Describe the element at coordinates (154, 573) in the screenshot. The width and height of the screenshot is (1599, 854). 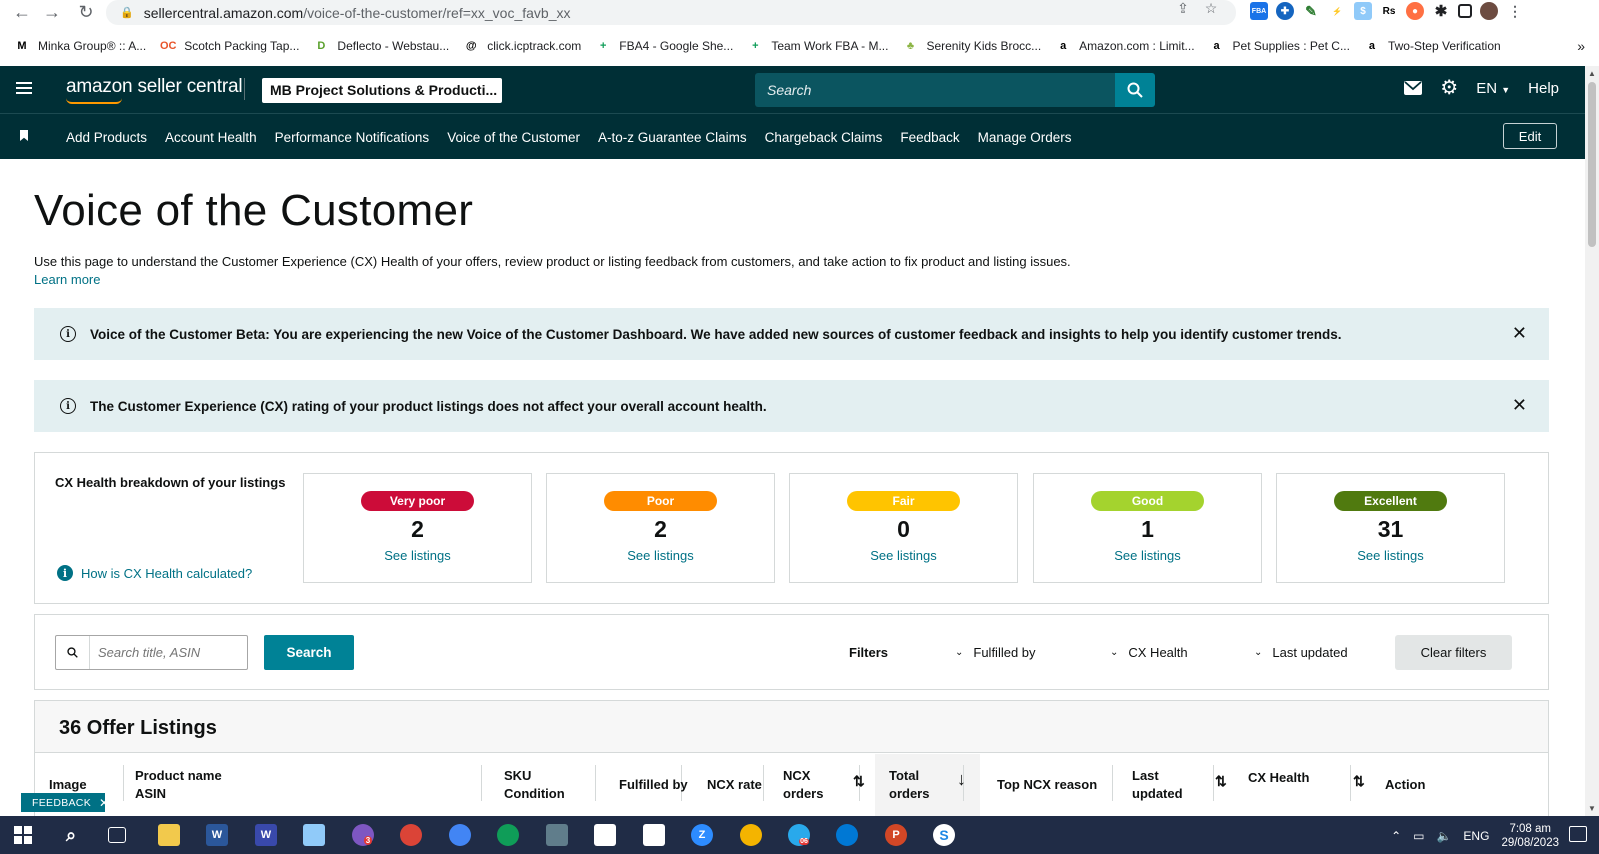
I see `cx-help-link: i How is CX Health calculated?` at that location.